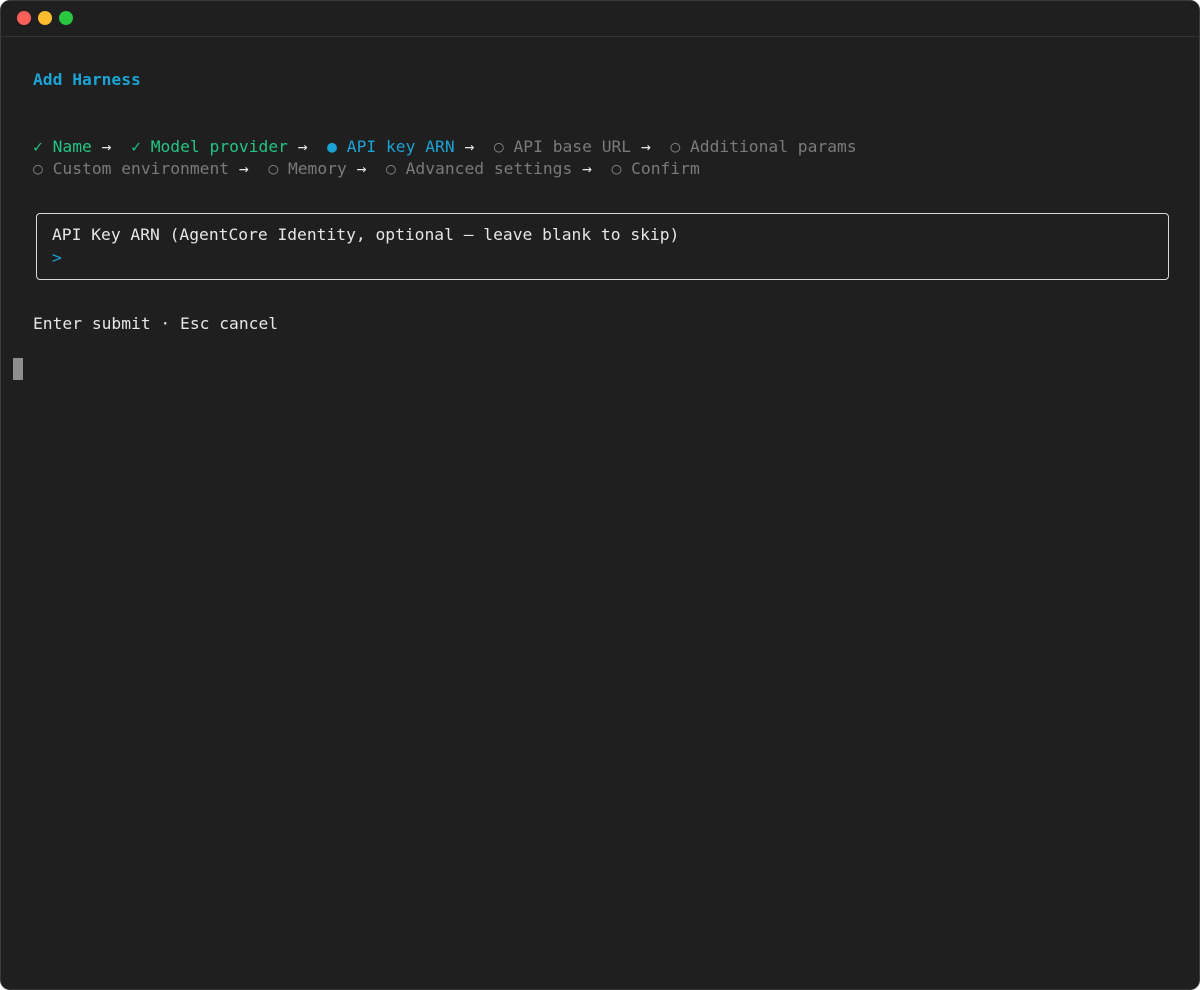  What do you see at coordinates (87, 79) in the screenshot?
I see `page-title: Add Harness` at bounding box center [87, 79].